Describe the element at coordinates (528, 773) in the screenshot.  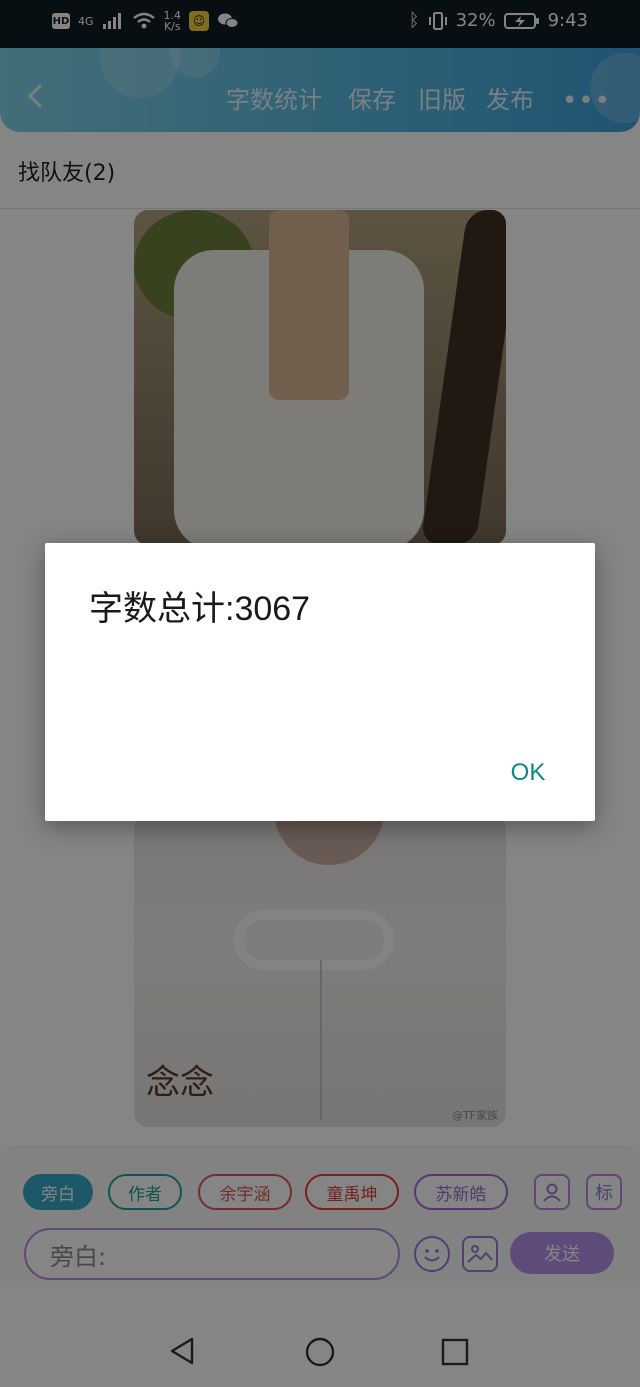
I see `ok-button: OK` at that location.